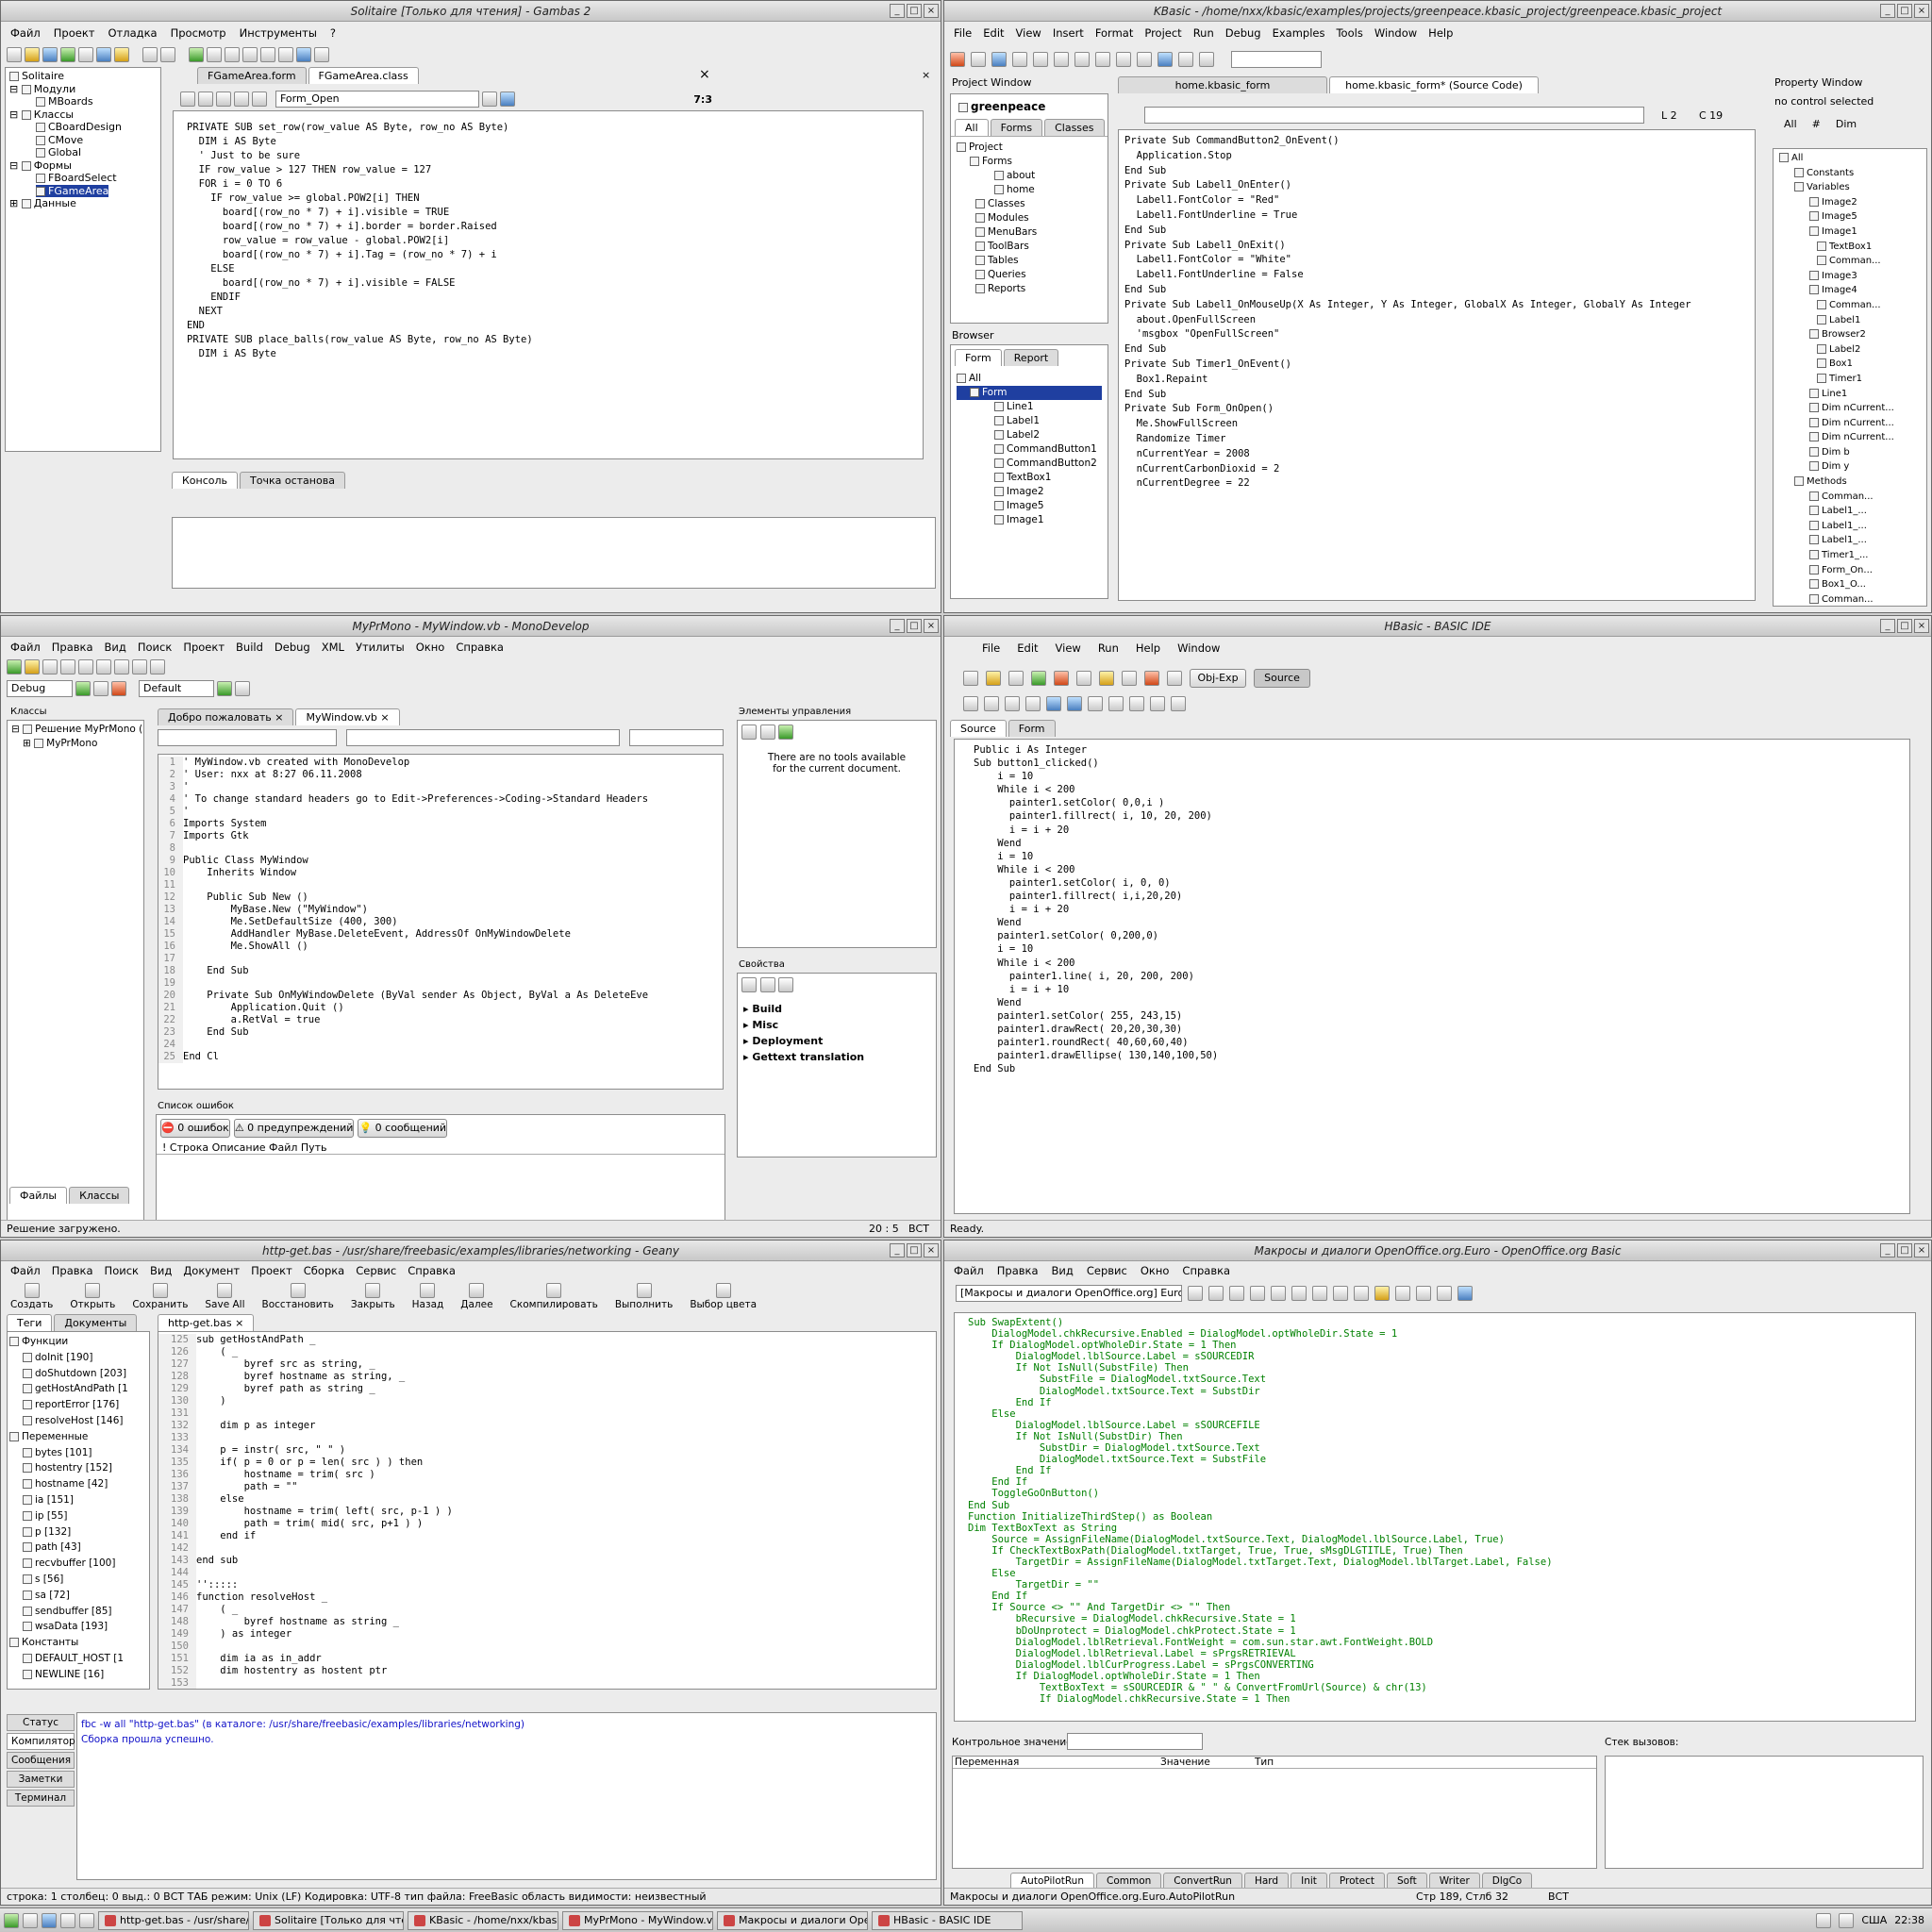  What do you see at coordinates (1030, 247) in the screenshot?
I see `tree-item: ToolBars` at bounding box center [1030, 247].